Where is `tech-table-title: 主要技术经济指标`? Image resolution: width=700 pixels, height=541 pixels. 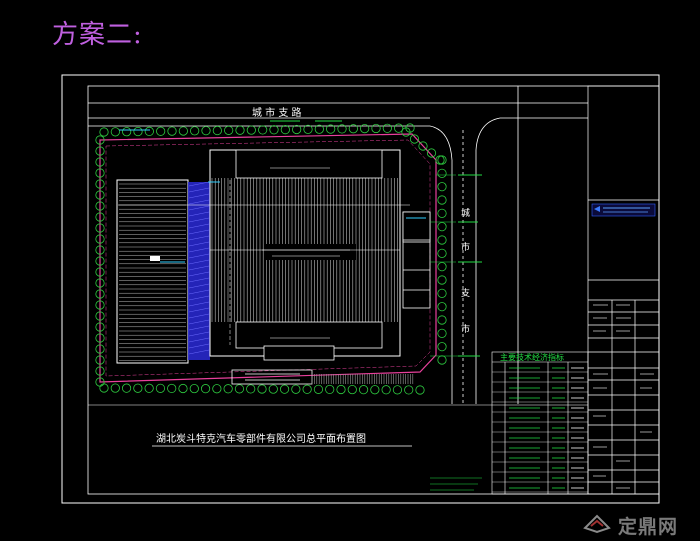 tech-table-title: 主要技术经济指标 is located at coordinates (532, 357).